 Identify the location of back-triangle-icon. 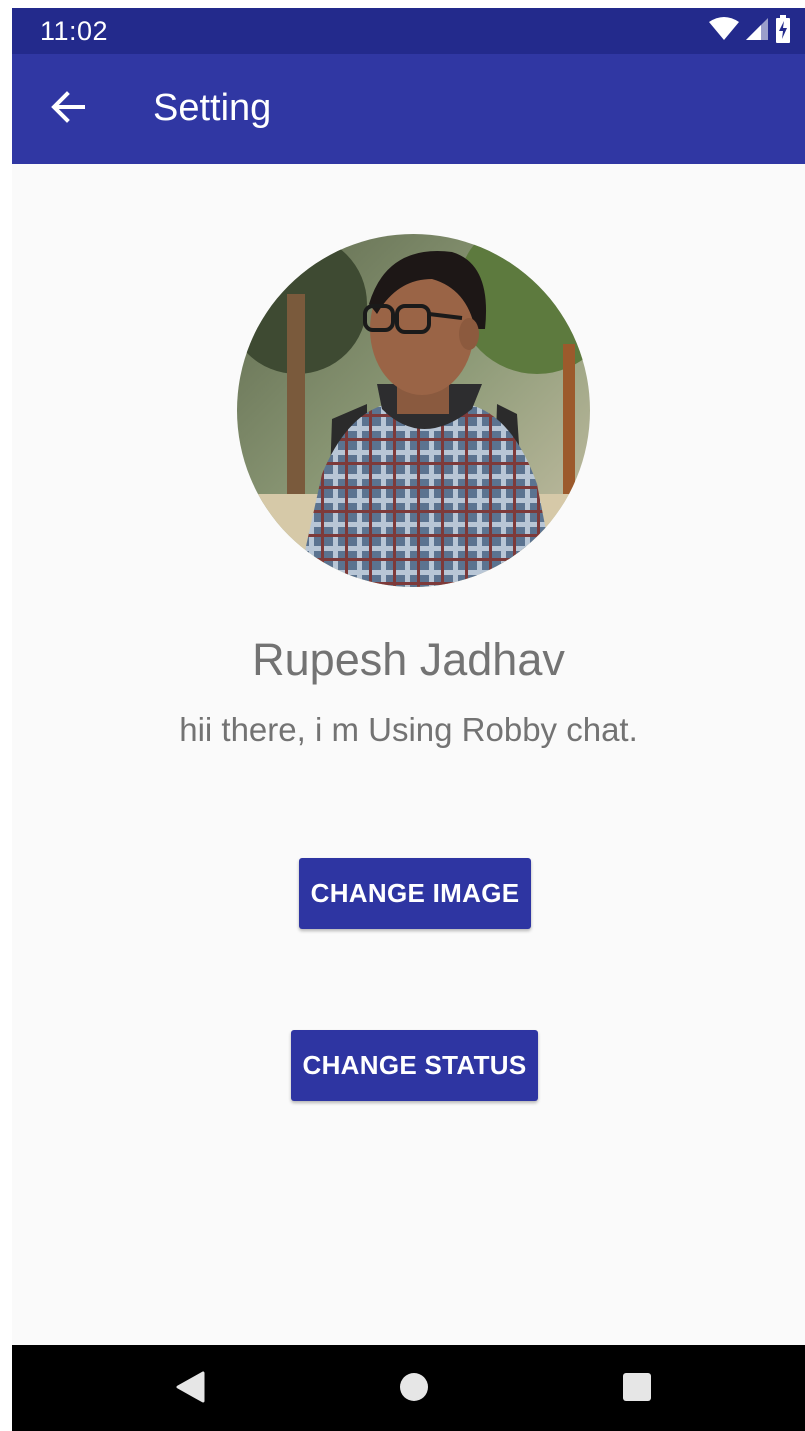
(190, 1389).